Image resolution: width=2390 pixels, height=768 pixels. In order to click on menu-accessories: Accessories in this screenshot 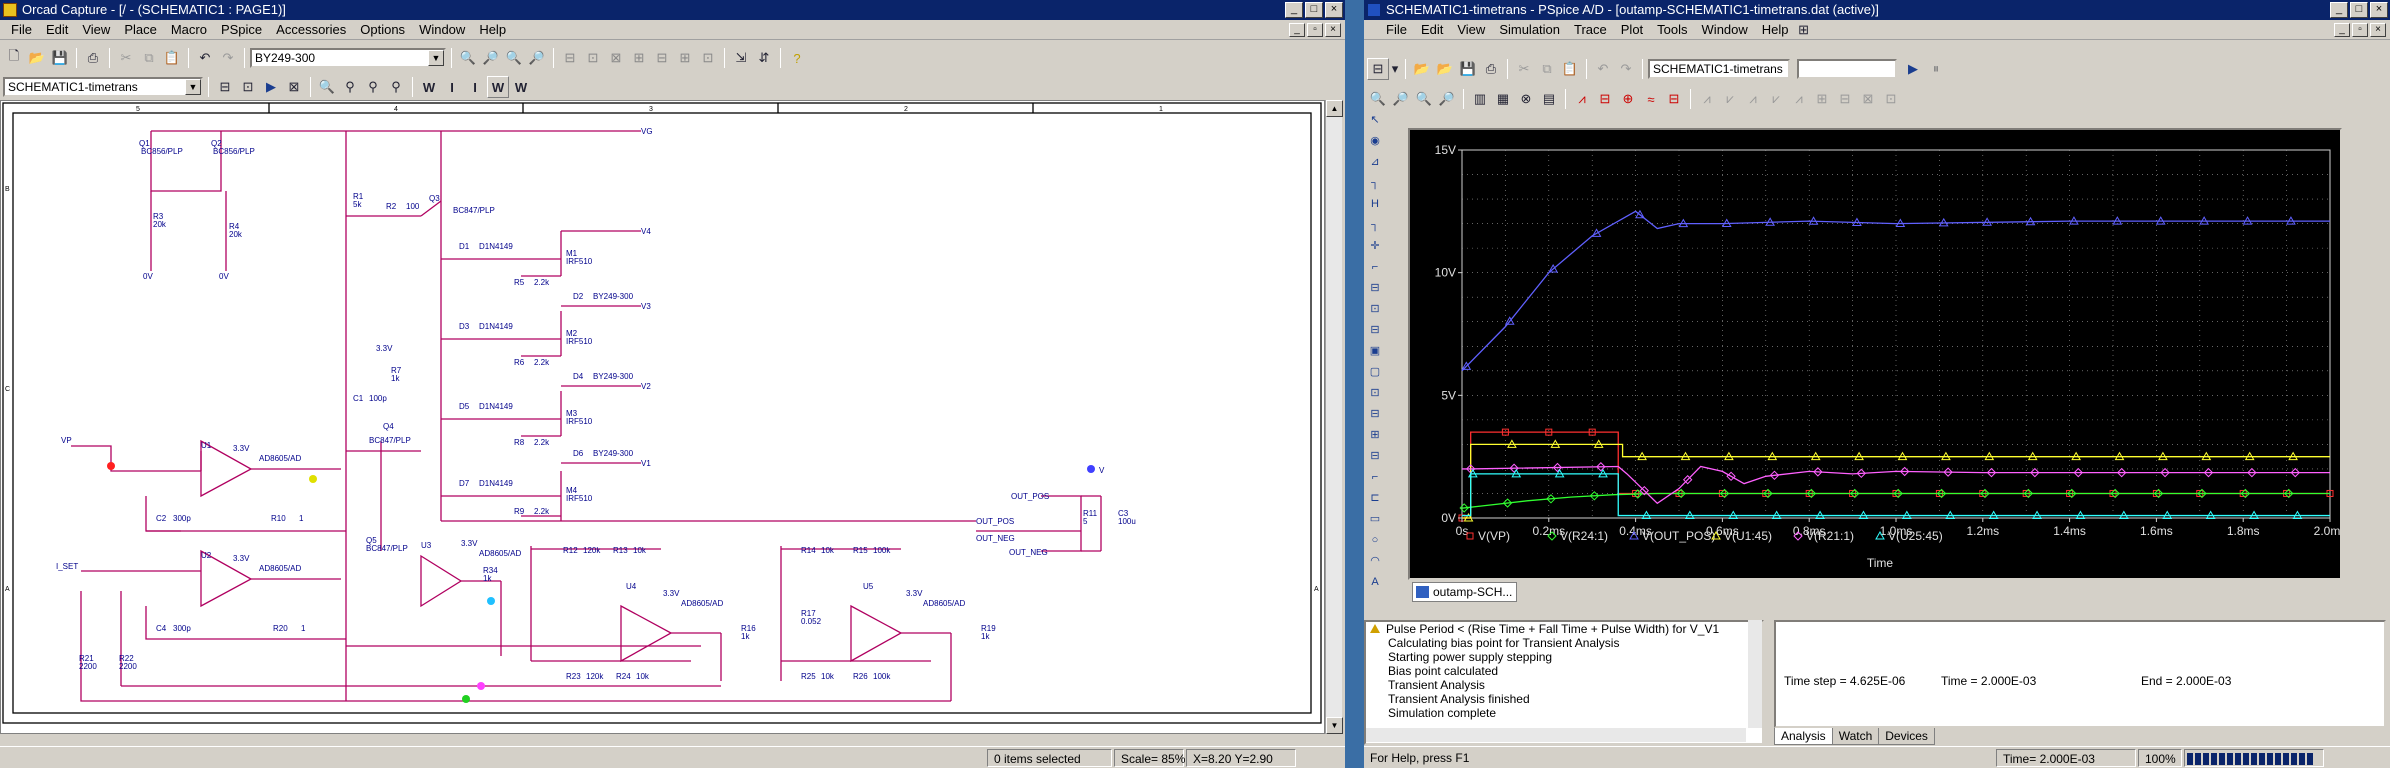, I will do `click(311, 30)`.